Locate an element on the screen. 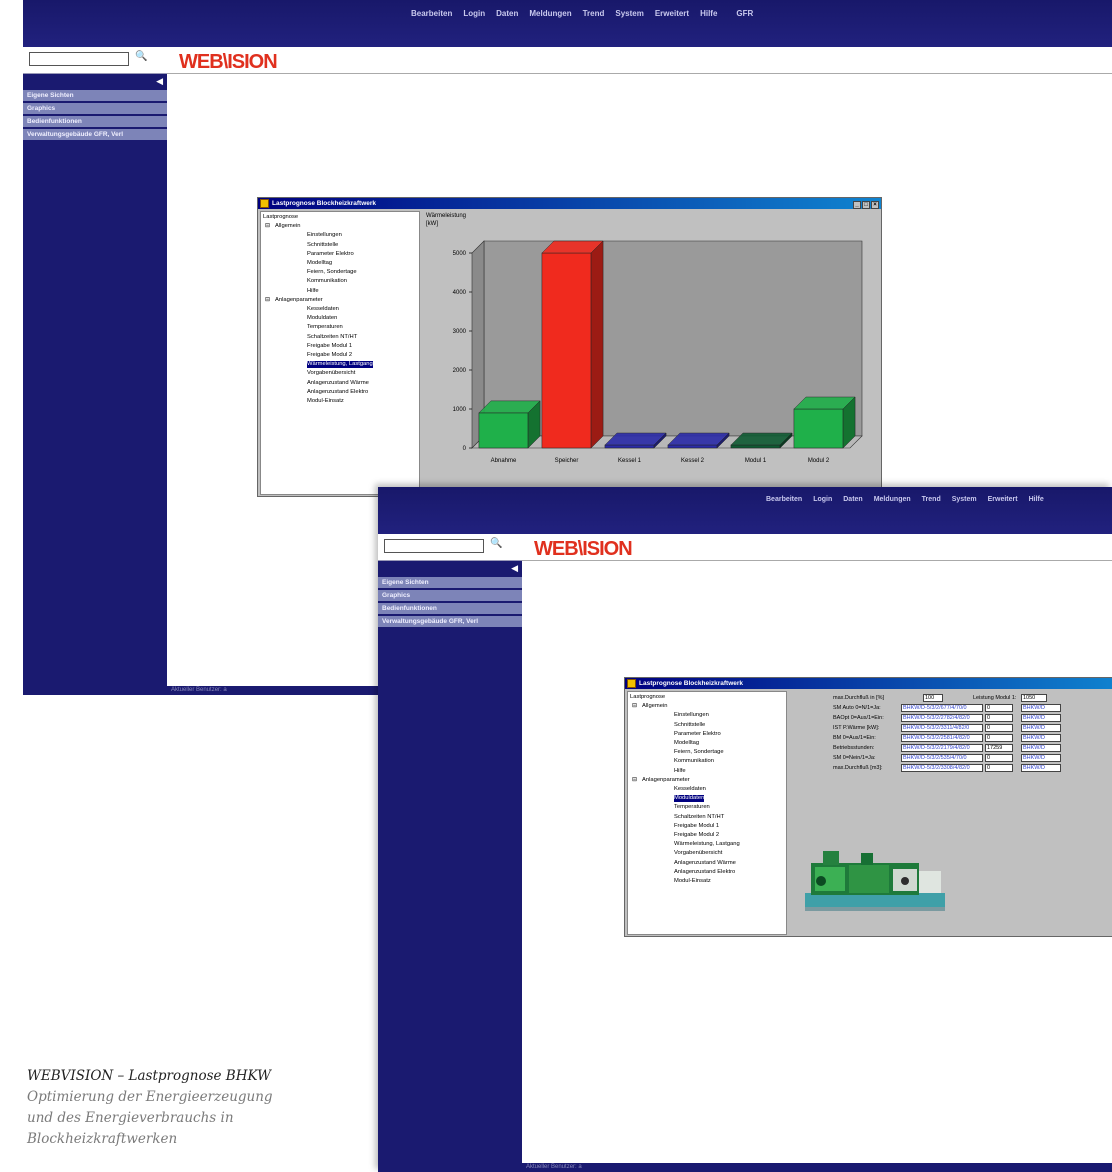 The width and height of the screenshot is (1112, 1172). close-icon: × is located at coordinates (875, 205).